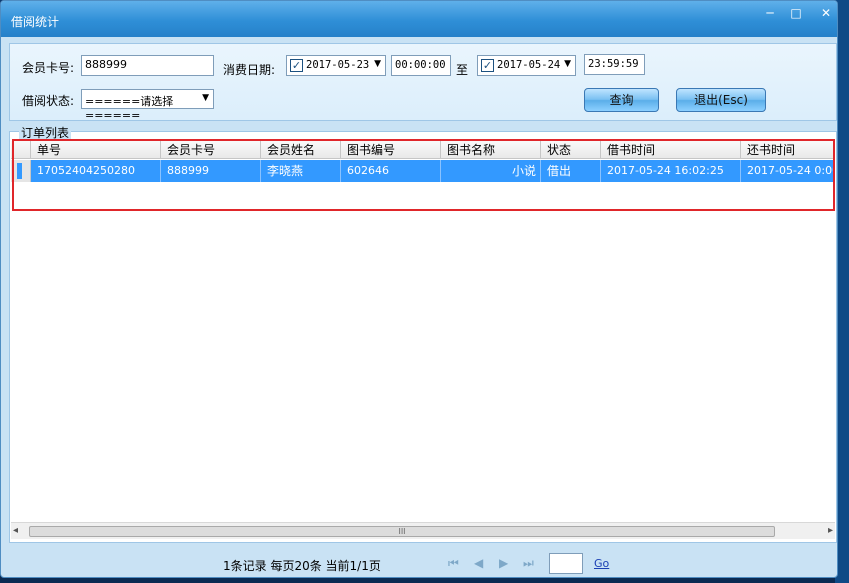 Image resolution: width=849 pixels, height=583 pixels. I want to click on page-number-input, so click(566, 563).